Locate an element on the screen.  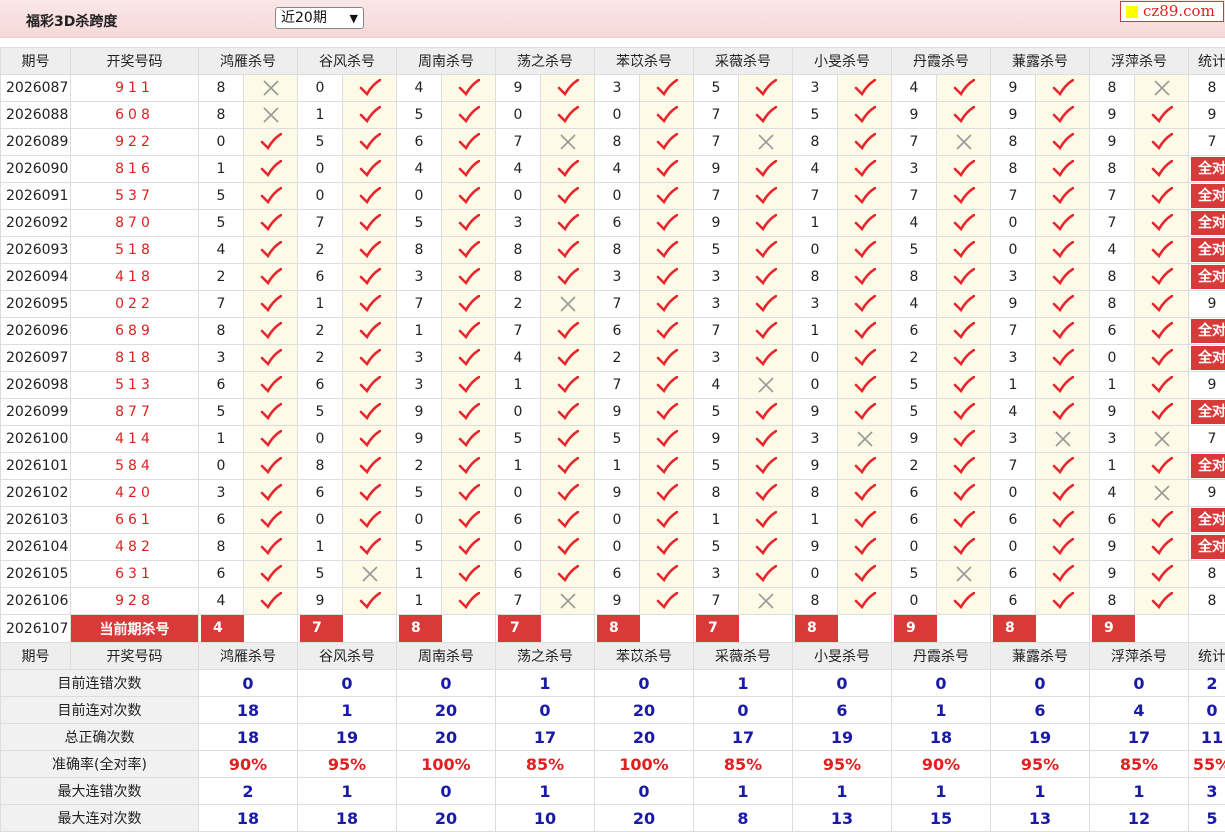
row-stat: 全对 is located at coordinates (1207, 250).